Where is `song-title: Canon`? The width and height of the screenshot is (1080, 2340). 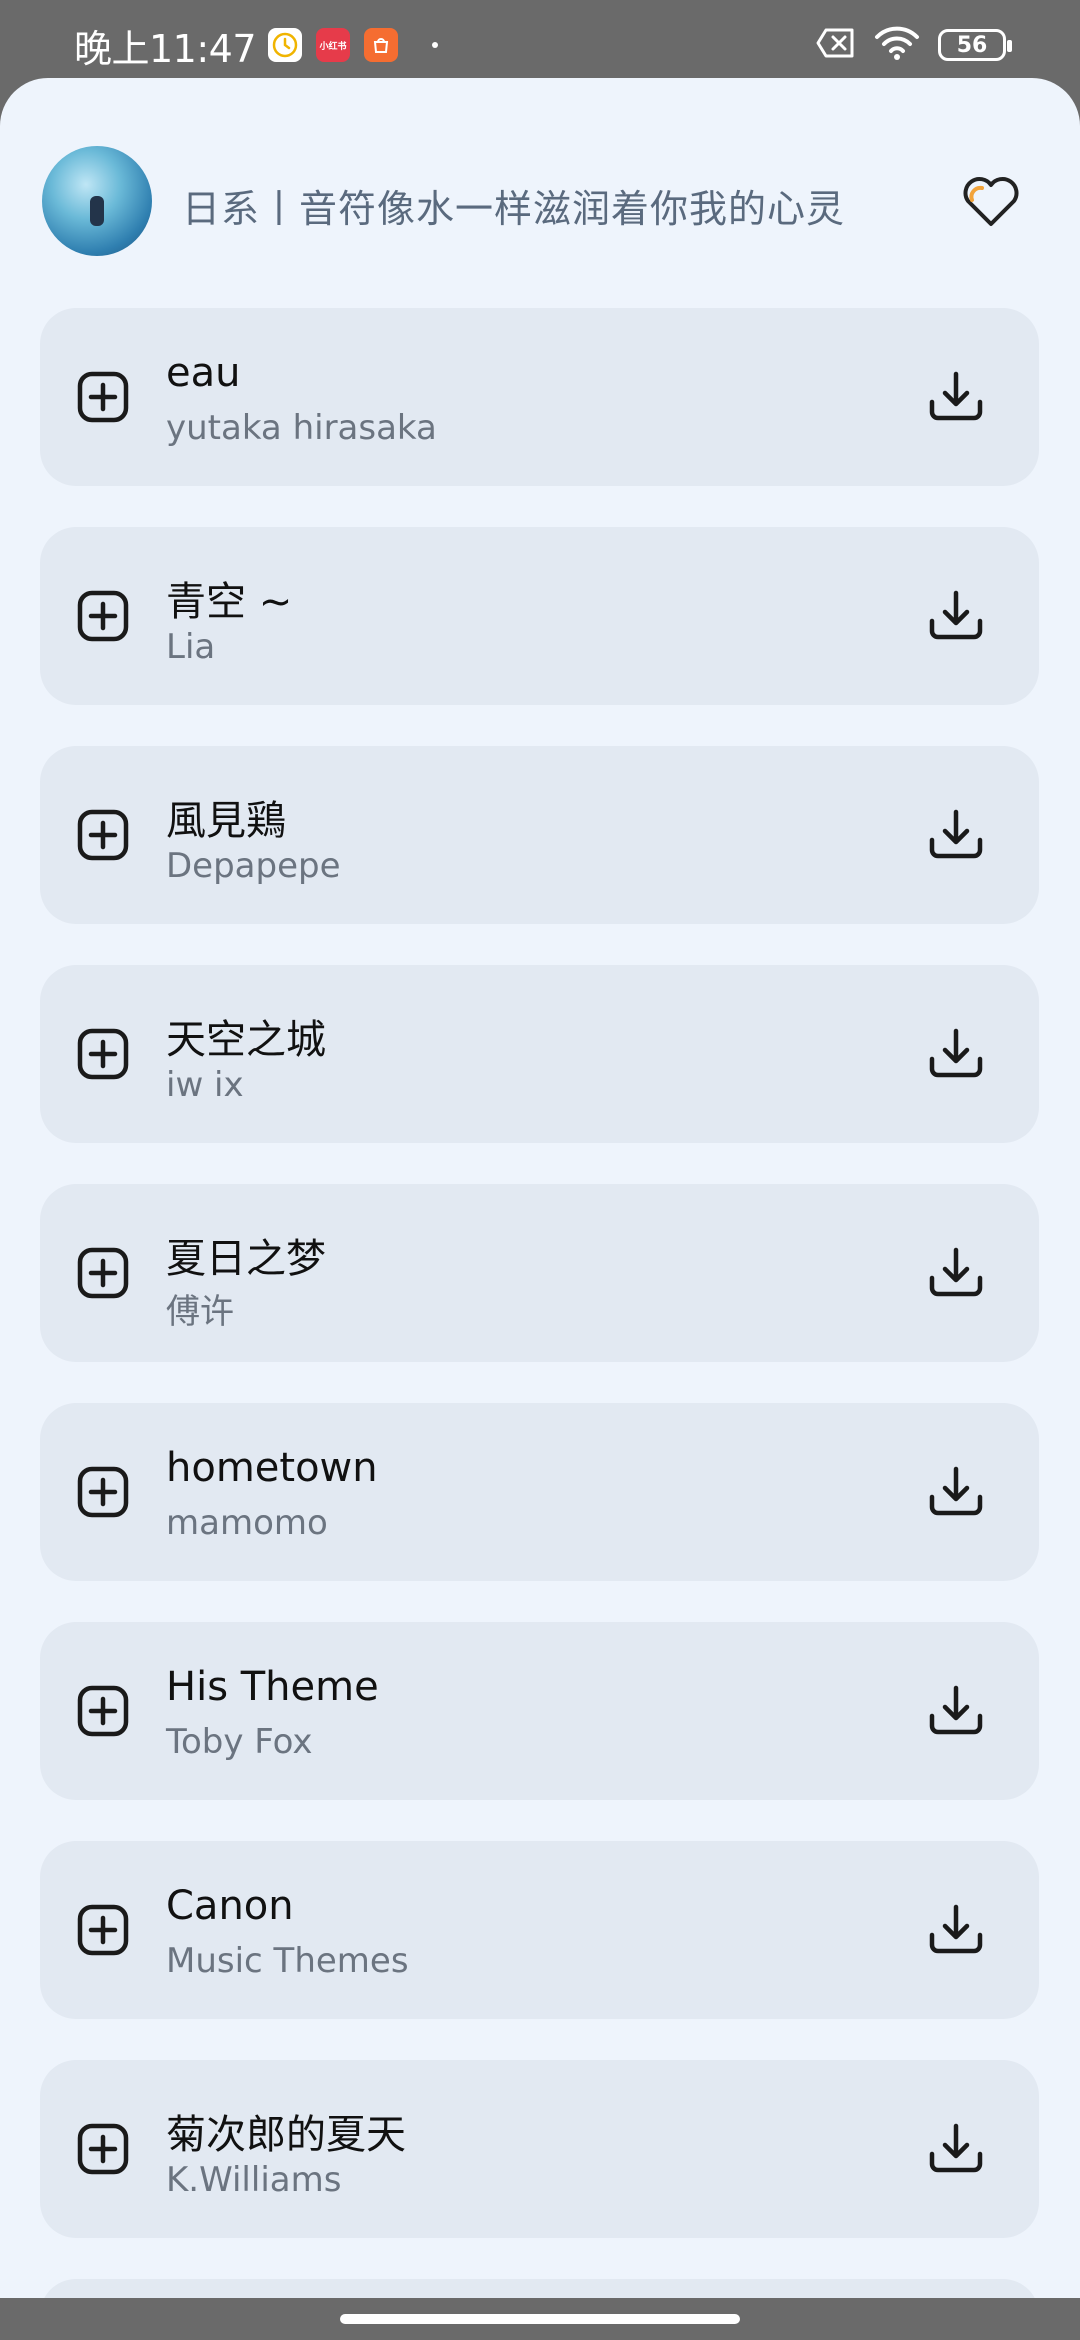
song-title: Canon is located at coordinates (230, 1906).